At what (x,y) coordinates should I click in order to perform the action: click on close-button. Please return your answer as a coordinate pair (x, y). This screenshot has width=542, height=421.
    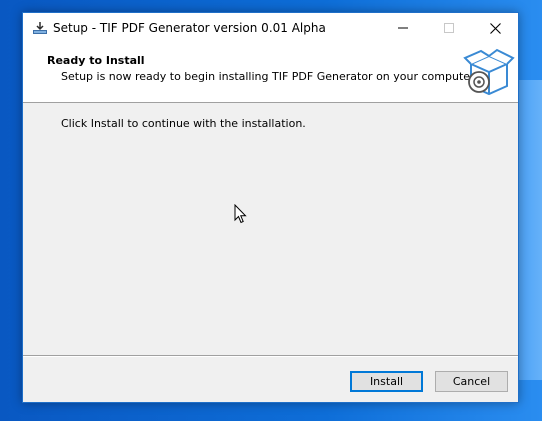
    Looking at the image, I should click on (495, 28).